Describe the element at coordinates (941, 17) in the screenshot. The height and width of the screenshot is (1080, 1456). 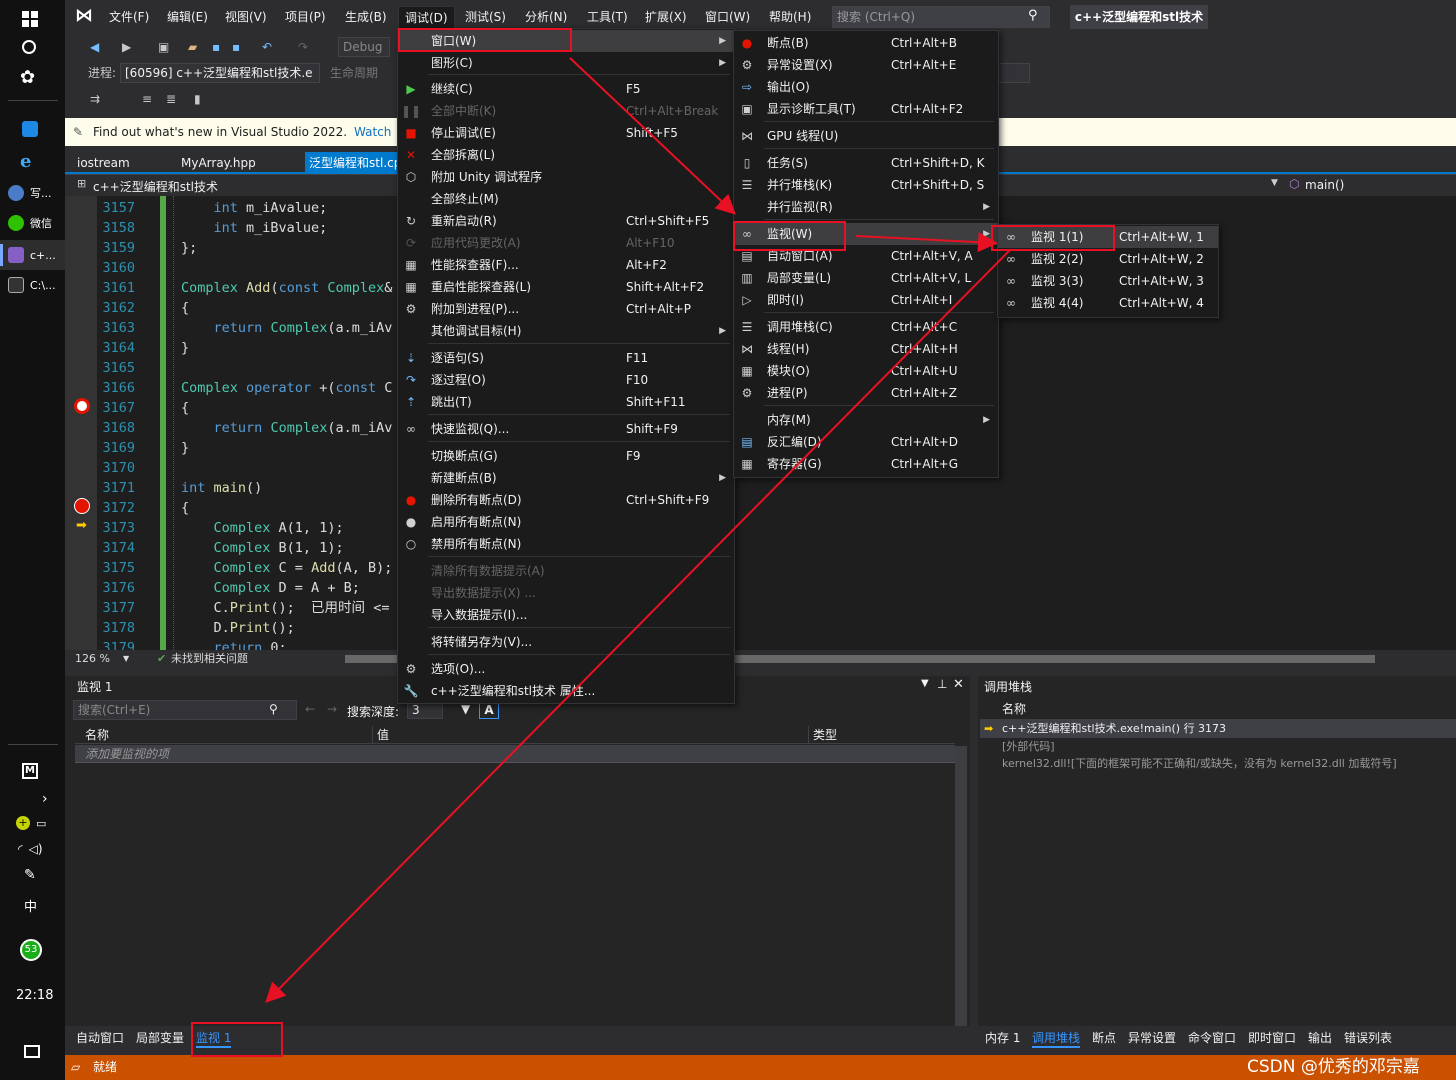
I see `search-input: 搜索 (Ctrl+Q)` at that location.